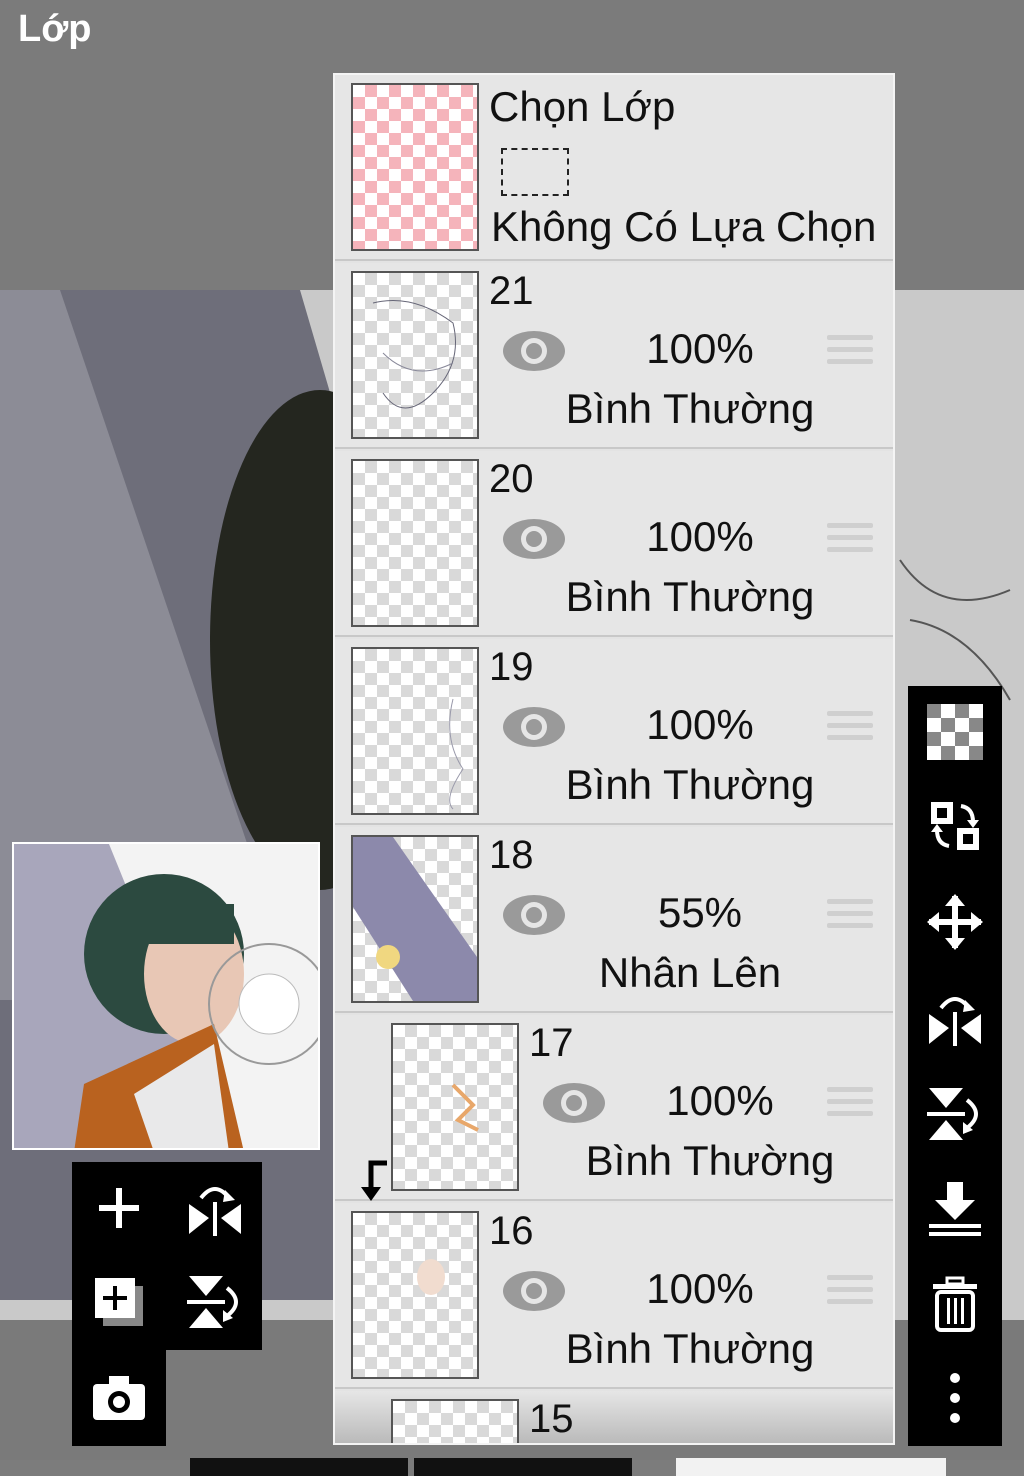 This screenshot has height=1476, width=1024. I want to click on trash-icon, so click(955, 1304).